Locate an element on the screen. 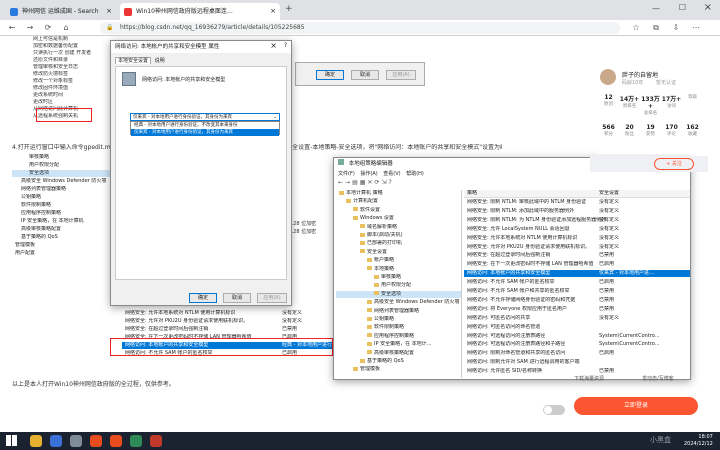 This screenshot has height=450, width=720. start-icon is located at coordinates (11, 440).